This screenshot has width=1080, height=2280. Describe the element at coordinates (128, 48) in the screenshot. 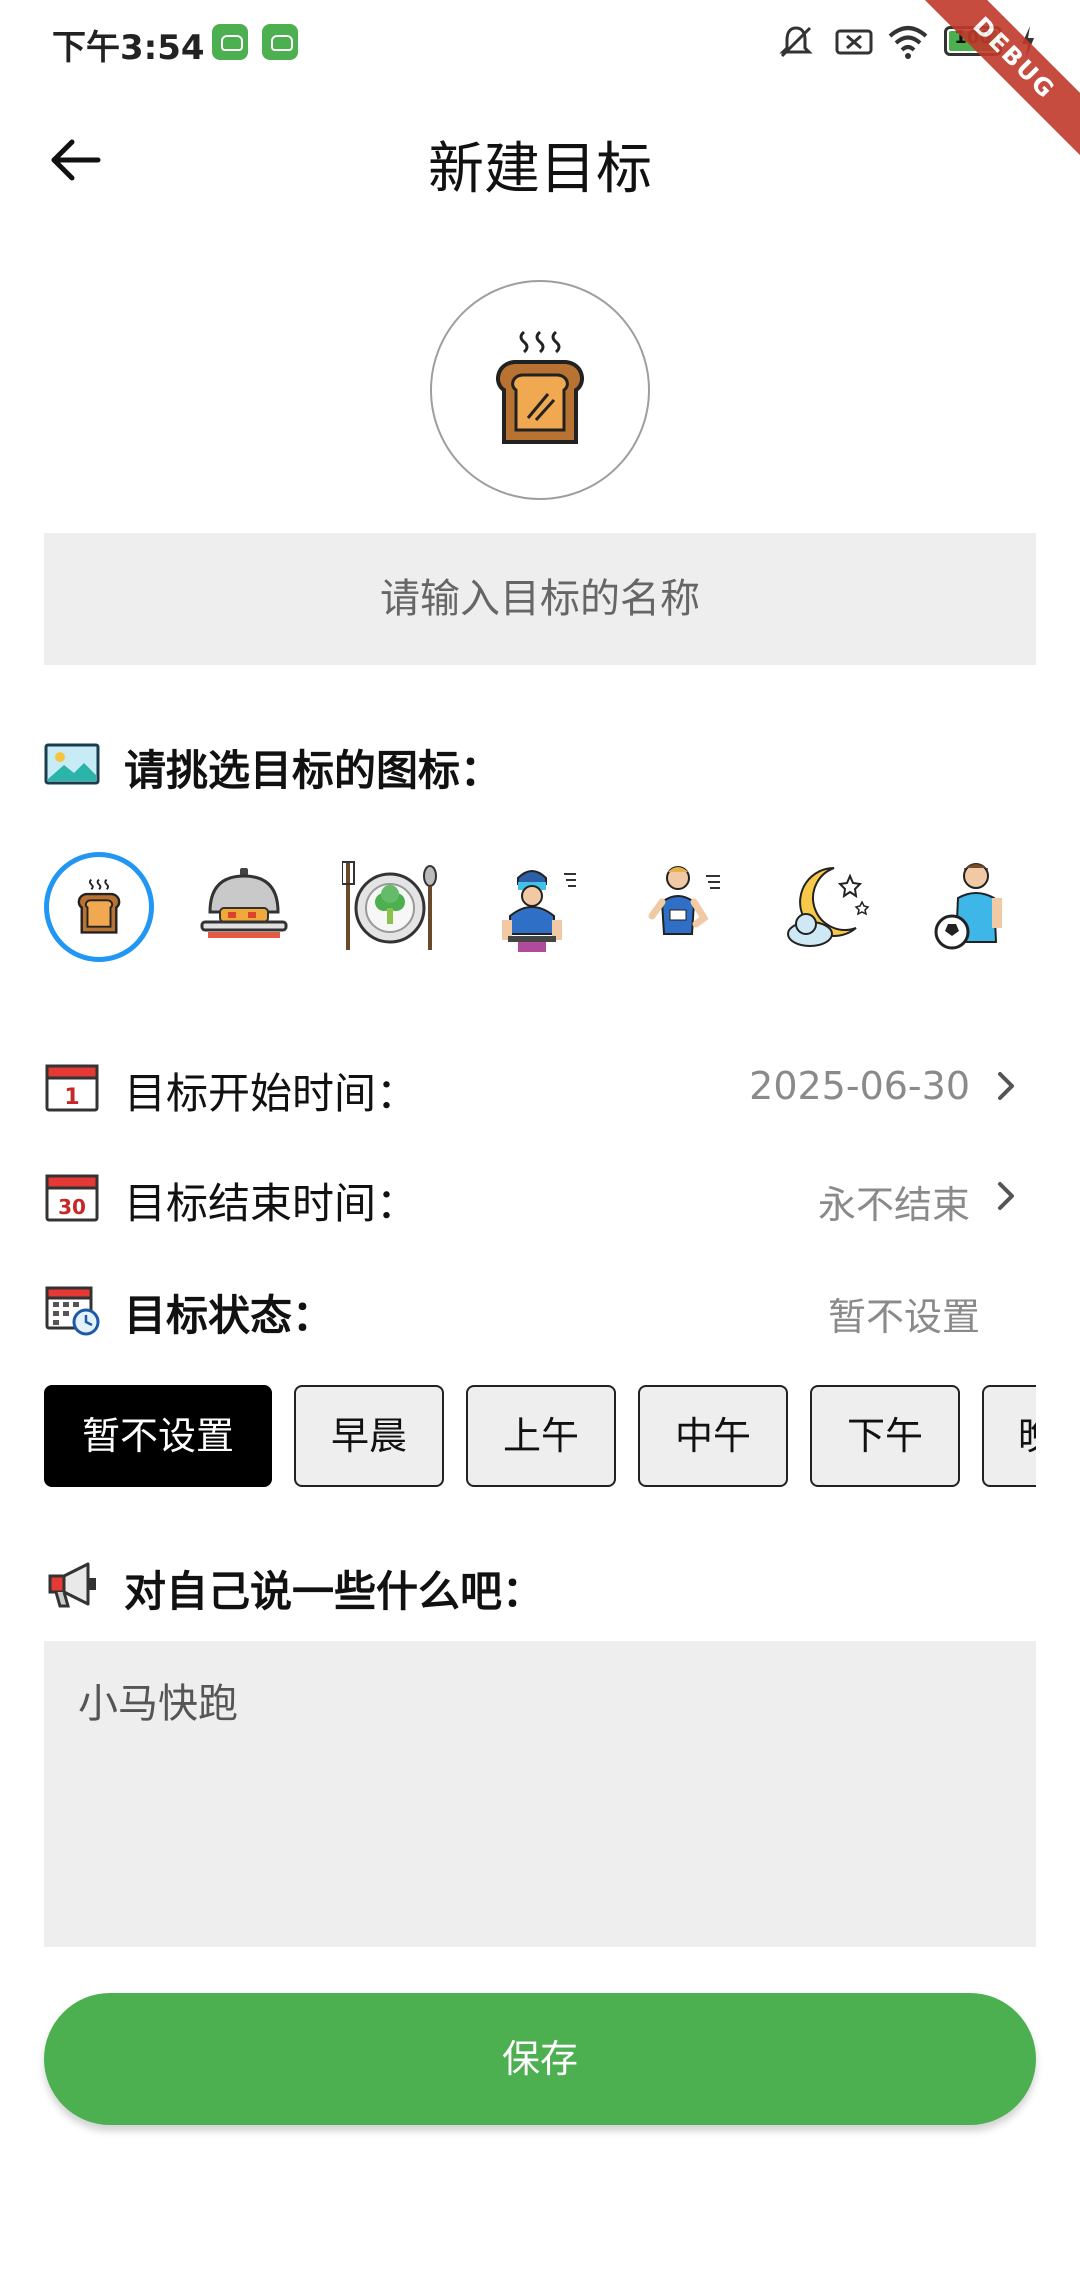

I see `status-time: 下午3:54` at that location.